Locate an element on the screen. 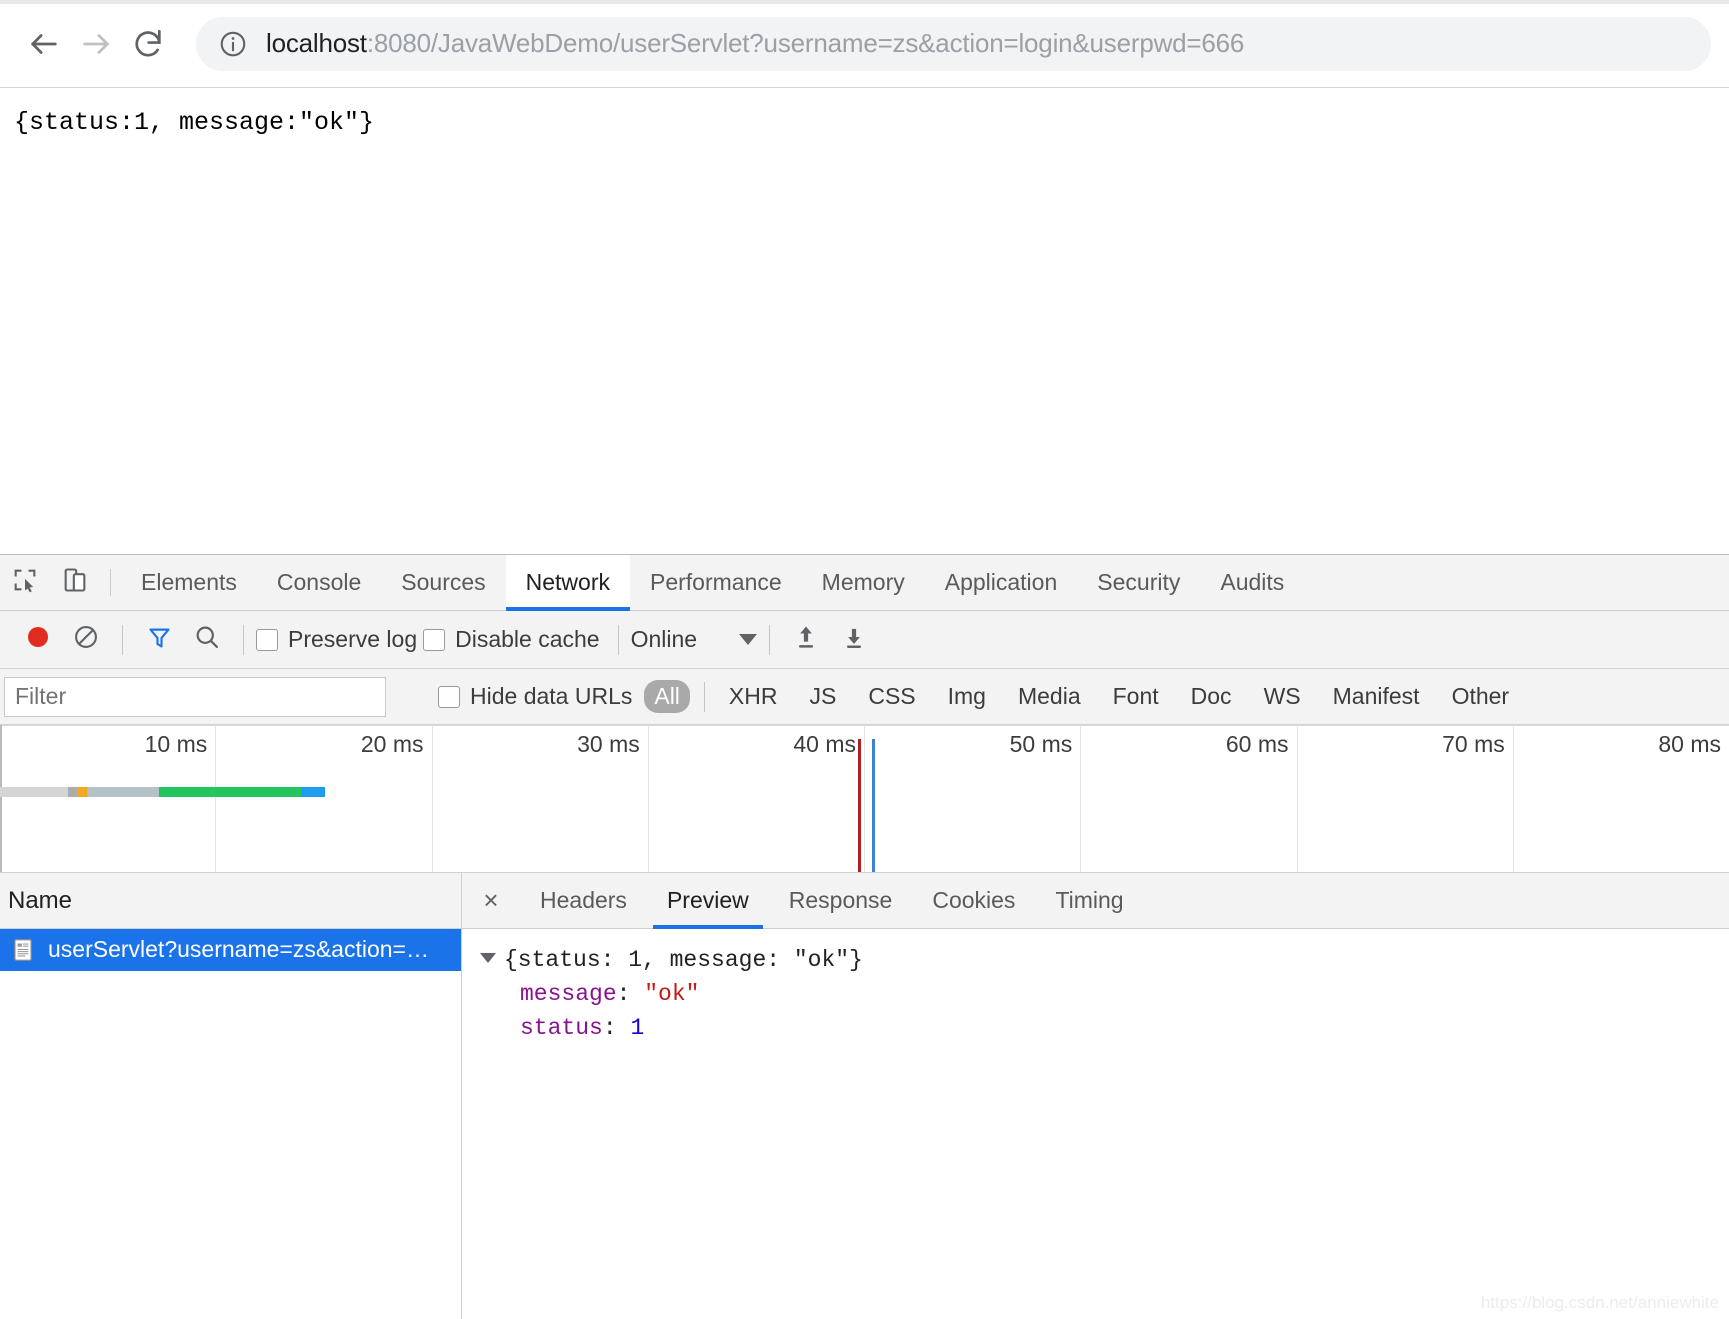 This screenshot has height=1319, width=1729. json-key: status is located at coordinates (561, 1028).